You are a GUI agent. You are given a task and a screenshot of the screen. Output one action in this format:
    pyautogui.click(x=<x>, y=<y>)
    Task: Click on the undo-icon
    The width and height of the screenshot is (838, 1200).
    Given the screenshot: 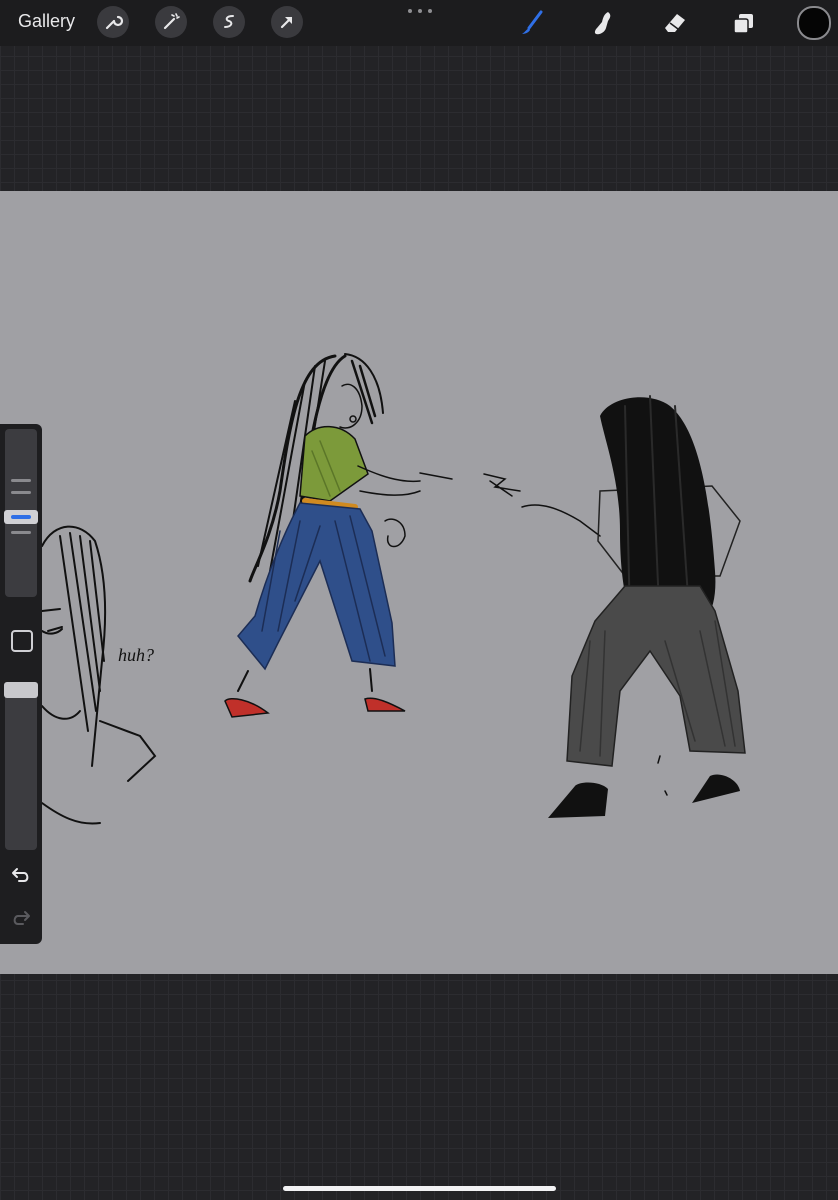 What is the action you would take?
    pyautogui.click(x=21, y=875)
    